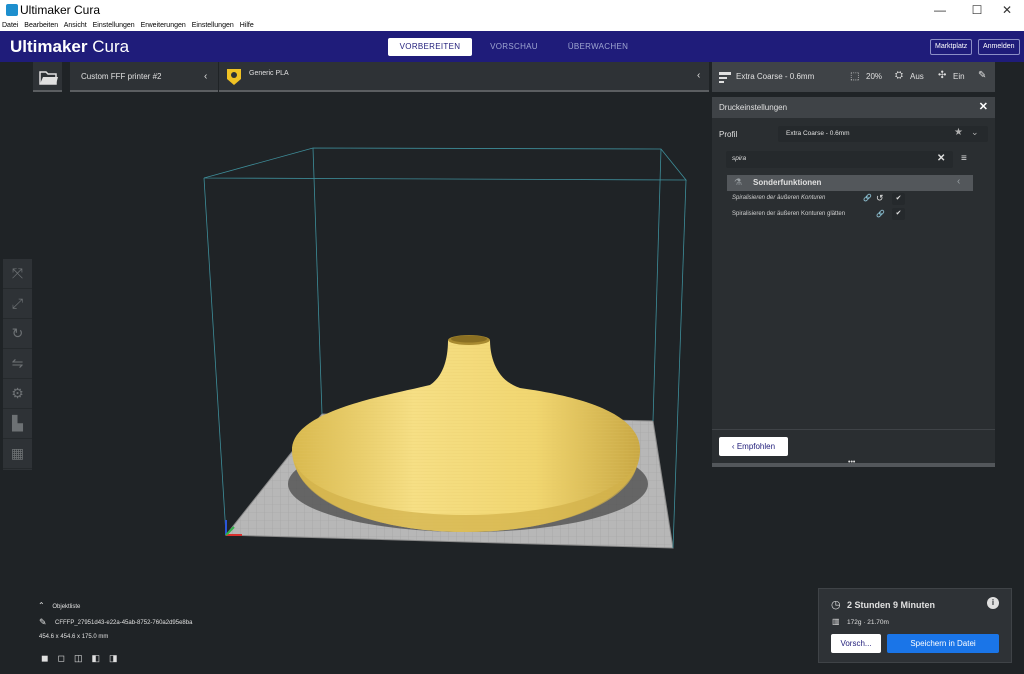 The height and width of the screenshot is (674, 1024). What do you see at coordinates (247, 25) in the screenshot?
I see `menu-help: Hilfe` at bounding box center [247, 25].